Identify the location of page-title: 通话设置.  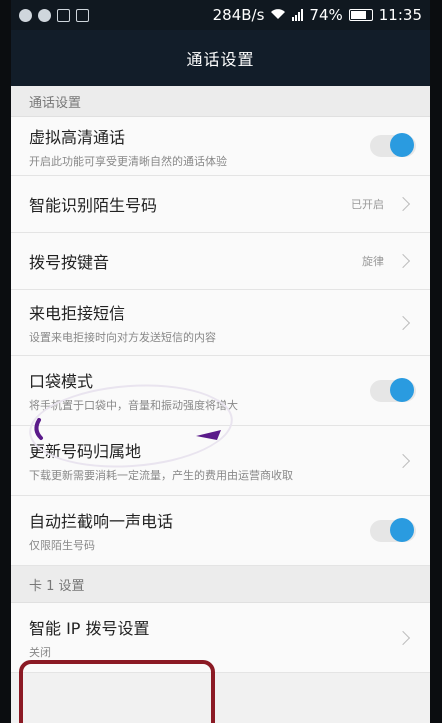
(220, 59).